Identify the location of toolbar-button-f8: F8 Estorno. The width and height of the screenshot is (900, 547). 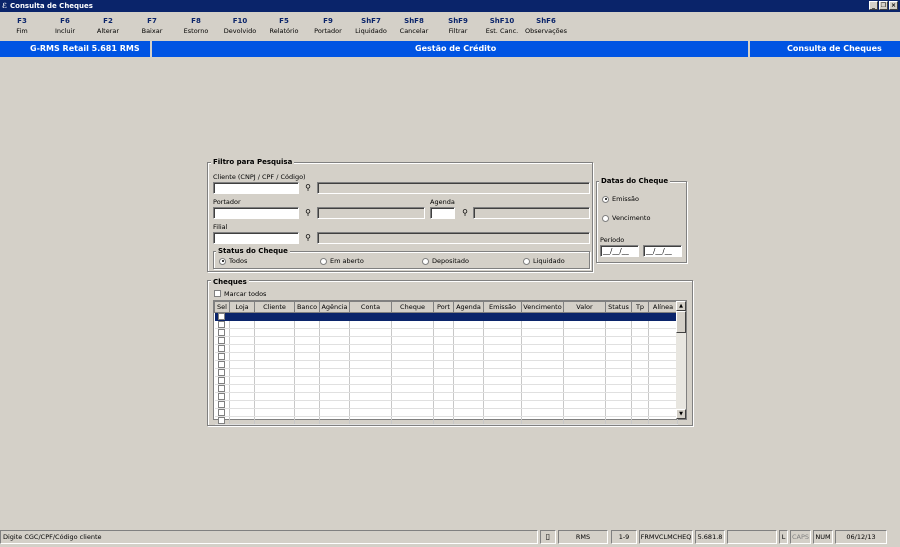
(196, 26).